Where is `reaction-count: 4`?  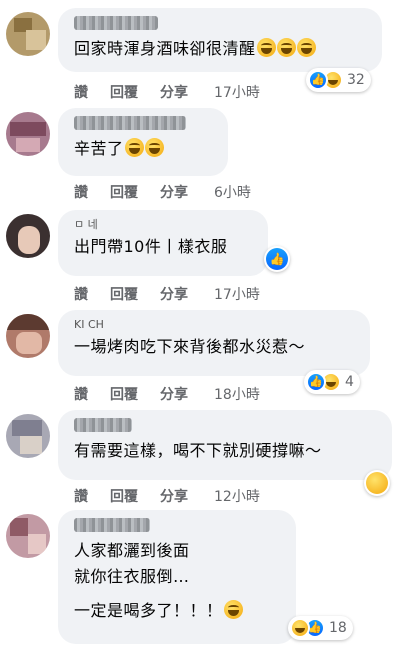 reaction-count: 4 is located at coordinates (349, 382).